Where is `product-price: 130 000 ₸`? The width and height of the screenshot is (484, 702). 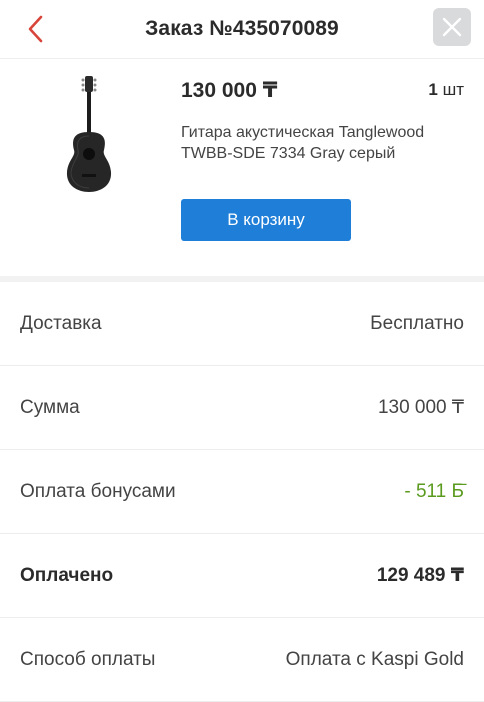 product-price: 130 000 ₸ is located at coordinates (229, 90).